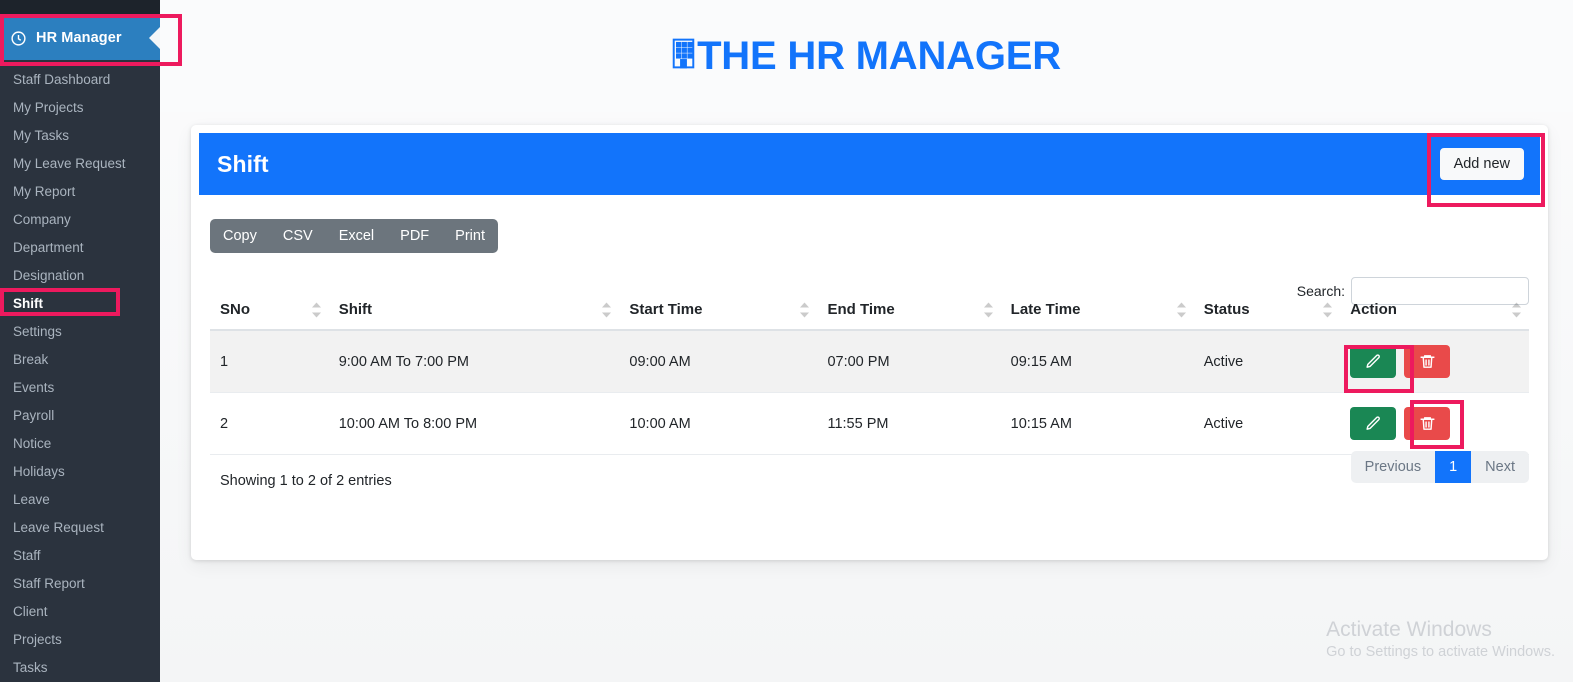 This screenshot has height=682, width=1573. I want to click on column-header-start-time: Start Time, so click(718, 311).